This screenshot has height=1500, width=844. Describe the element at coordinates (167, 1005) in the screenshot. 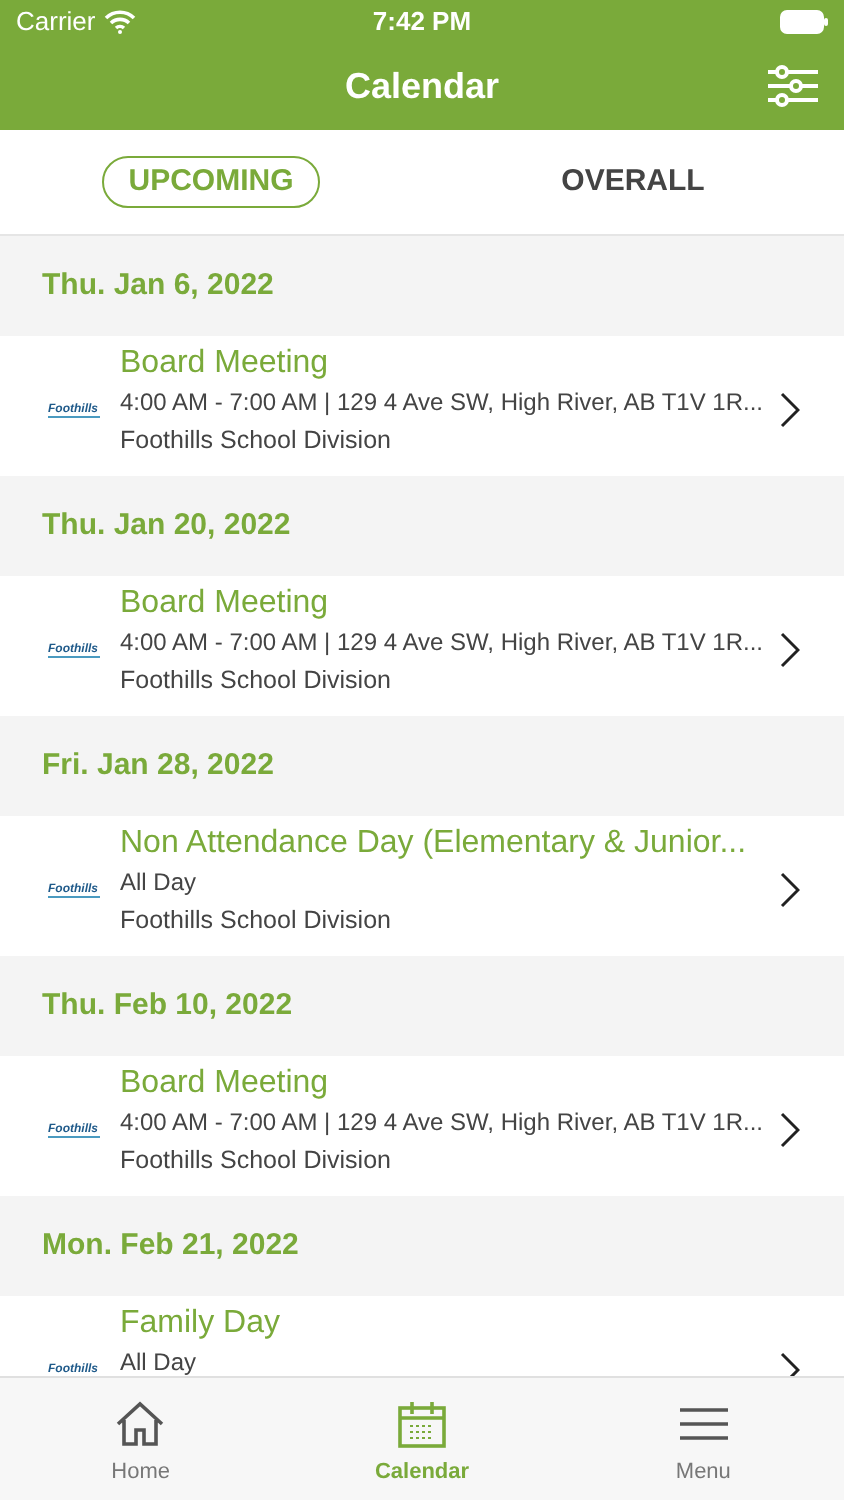

I see `date-heading: Thu. Feb 10, 2022` at that location.